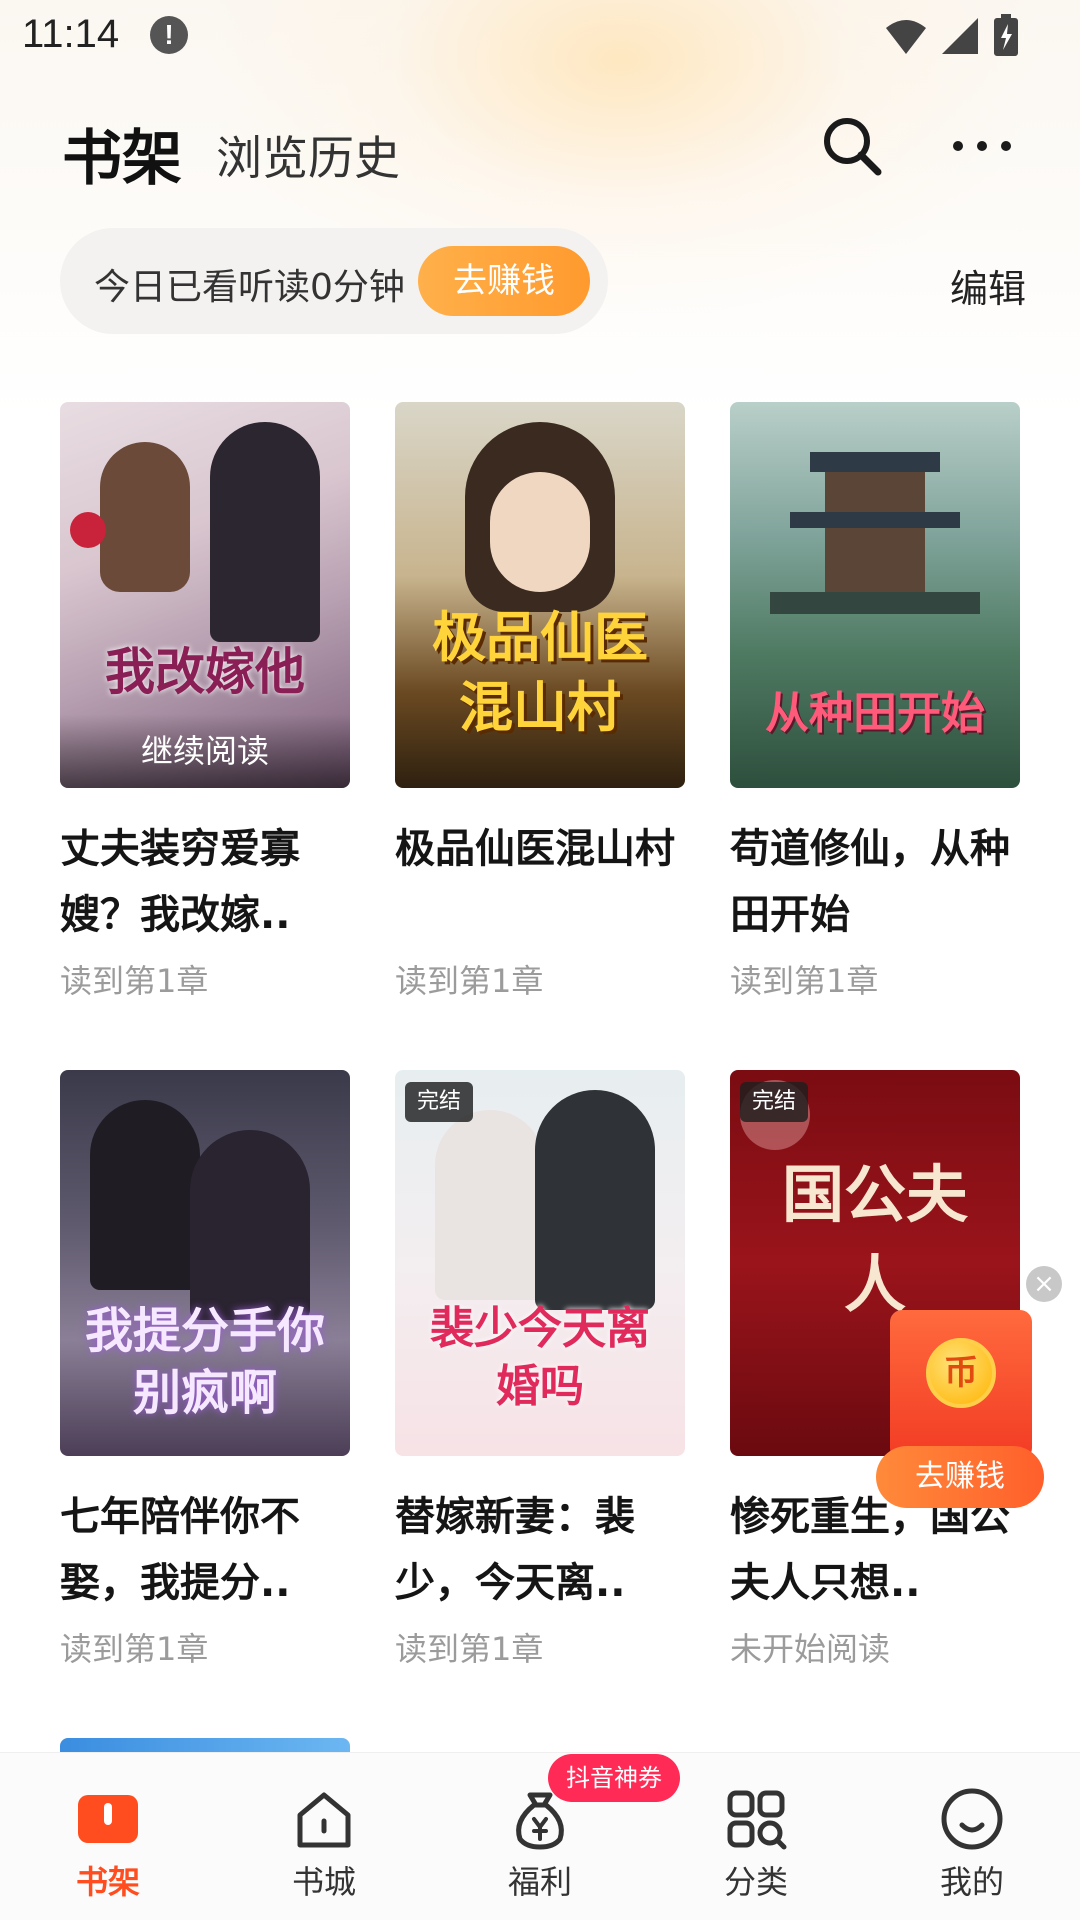 Image resolution: width=1080 pixels, height=1920 pixels. What do you see at coordinates (852, 146) in the screenshot?
I see `search-icon` at bounding box center [852, 146].